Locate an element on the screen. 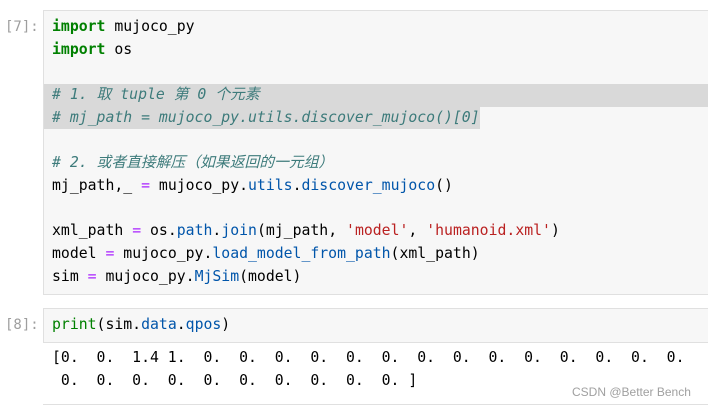 The image size is (708, 405). code-text: , is located at coordinates (417, 231).